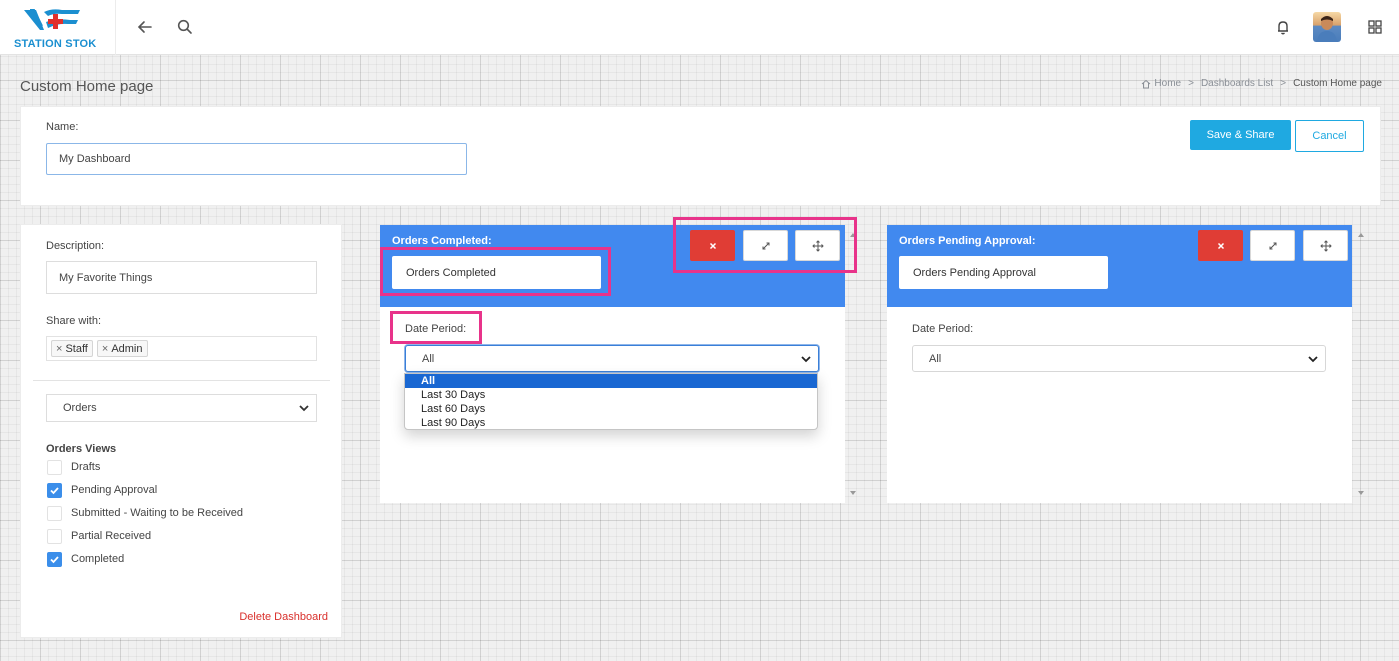  I want to click on views-type-select: Orders, so click(181, 408).